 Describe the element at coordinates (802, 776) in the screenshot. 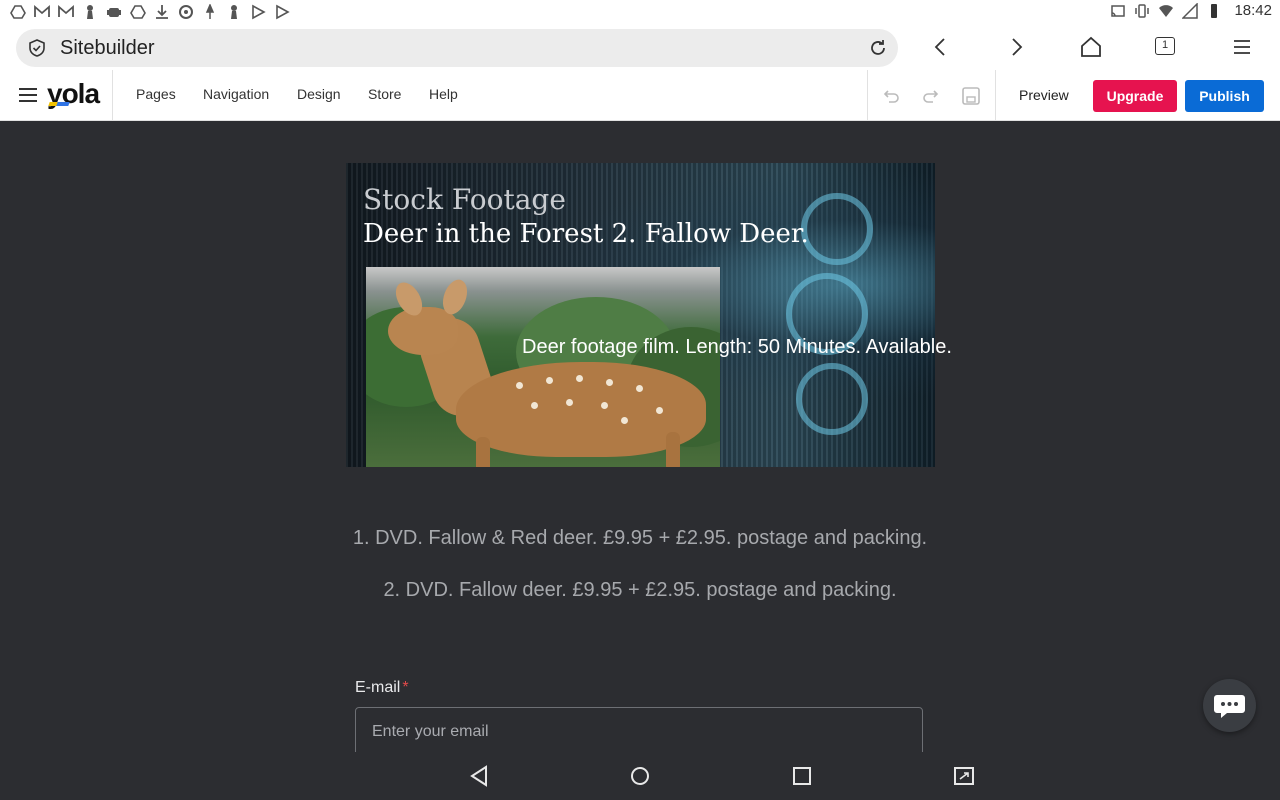

I see `recents-nav-icon` at that location.